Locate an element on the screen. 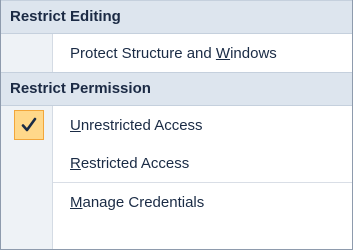 This screenshot has height=250, width=353. section-header-restrict-editing: Restrict Editing is located at coordinates (176, 17).